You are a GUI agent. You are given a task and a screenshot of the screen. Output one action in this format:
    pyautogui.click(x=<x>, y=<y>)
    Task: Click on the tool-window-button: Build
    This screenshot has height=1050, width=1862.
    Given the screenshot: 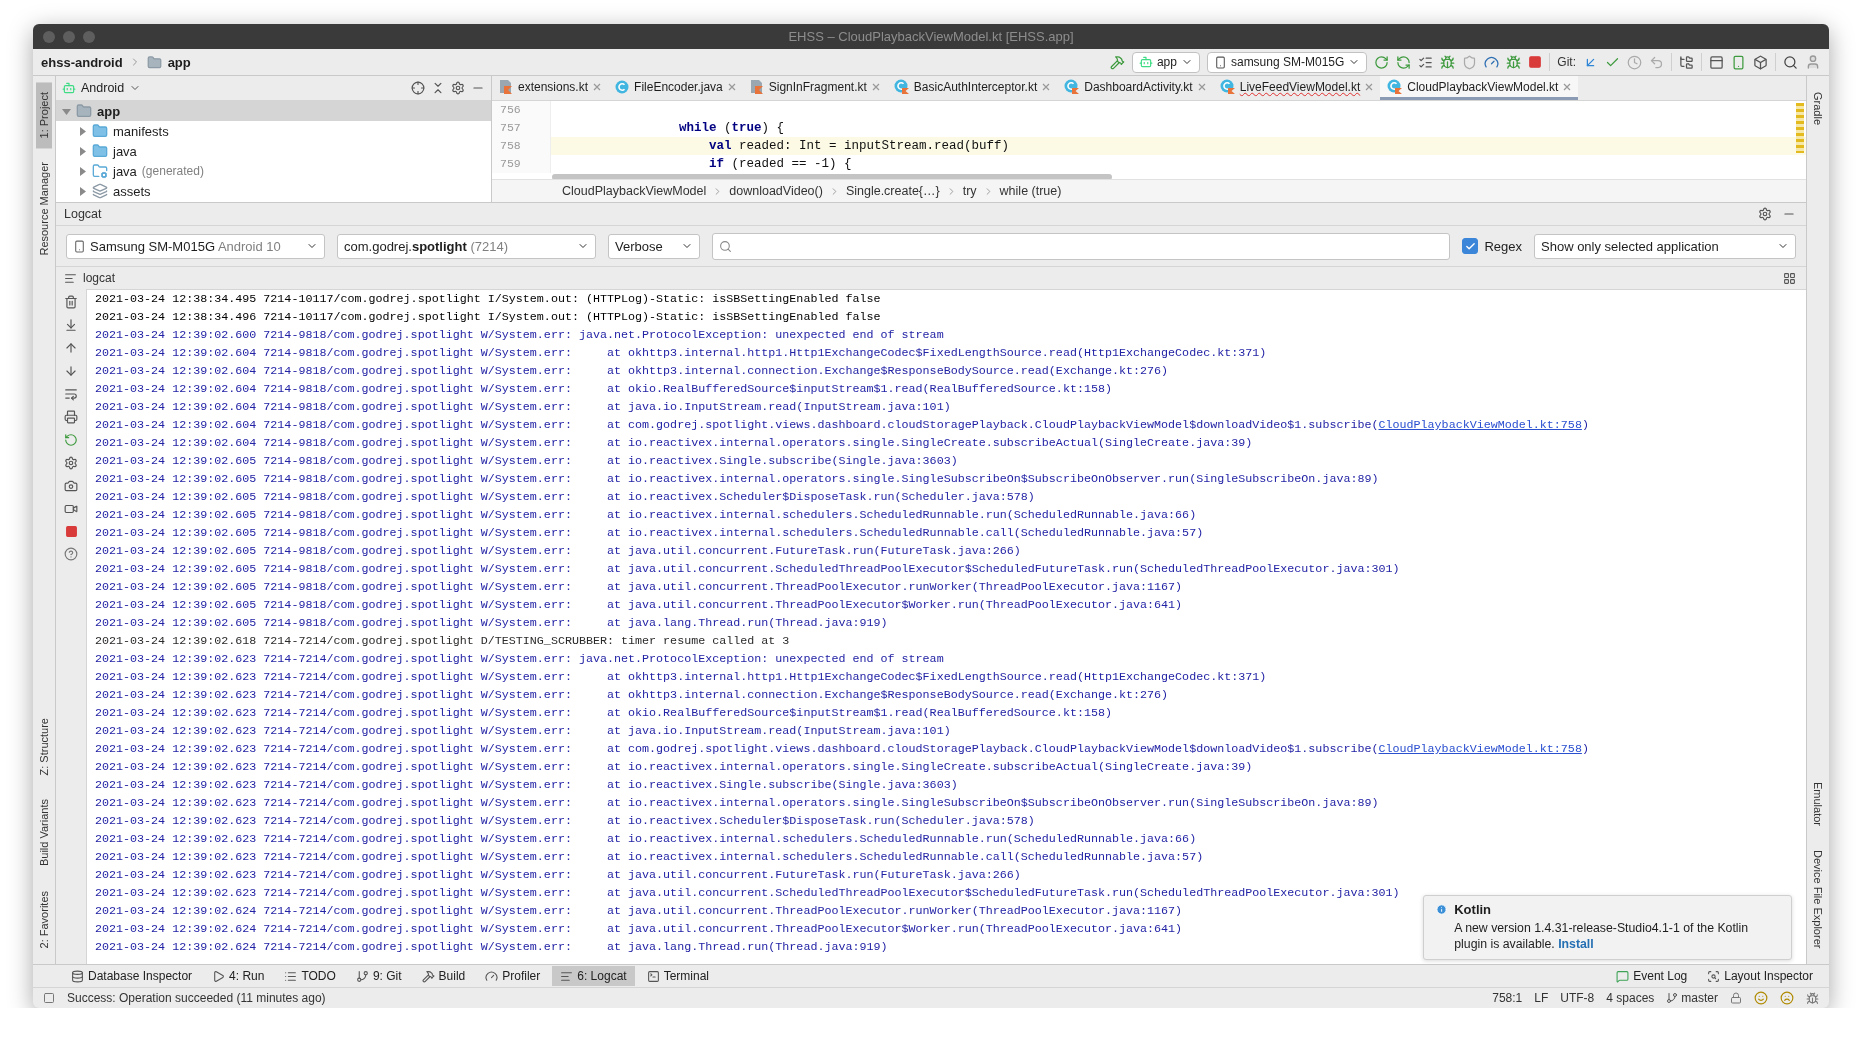 What is the action you would take?
    pyautogui.click(x=443, y=976)
    